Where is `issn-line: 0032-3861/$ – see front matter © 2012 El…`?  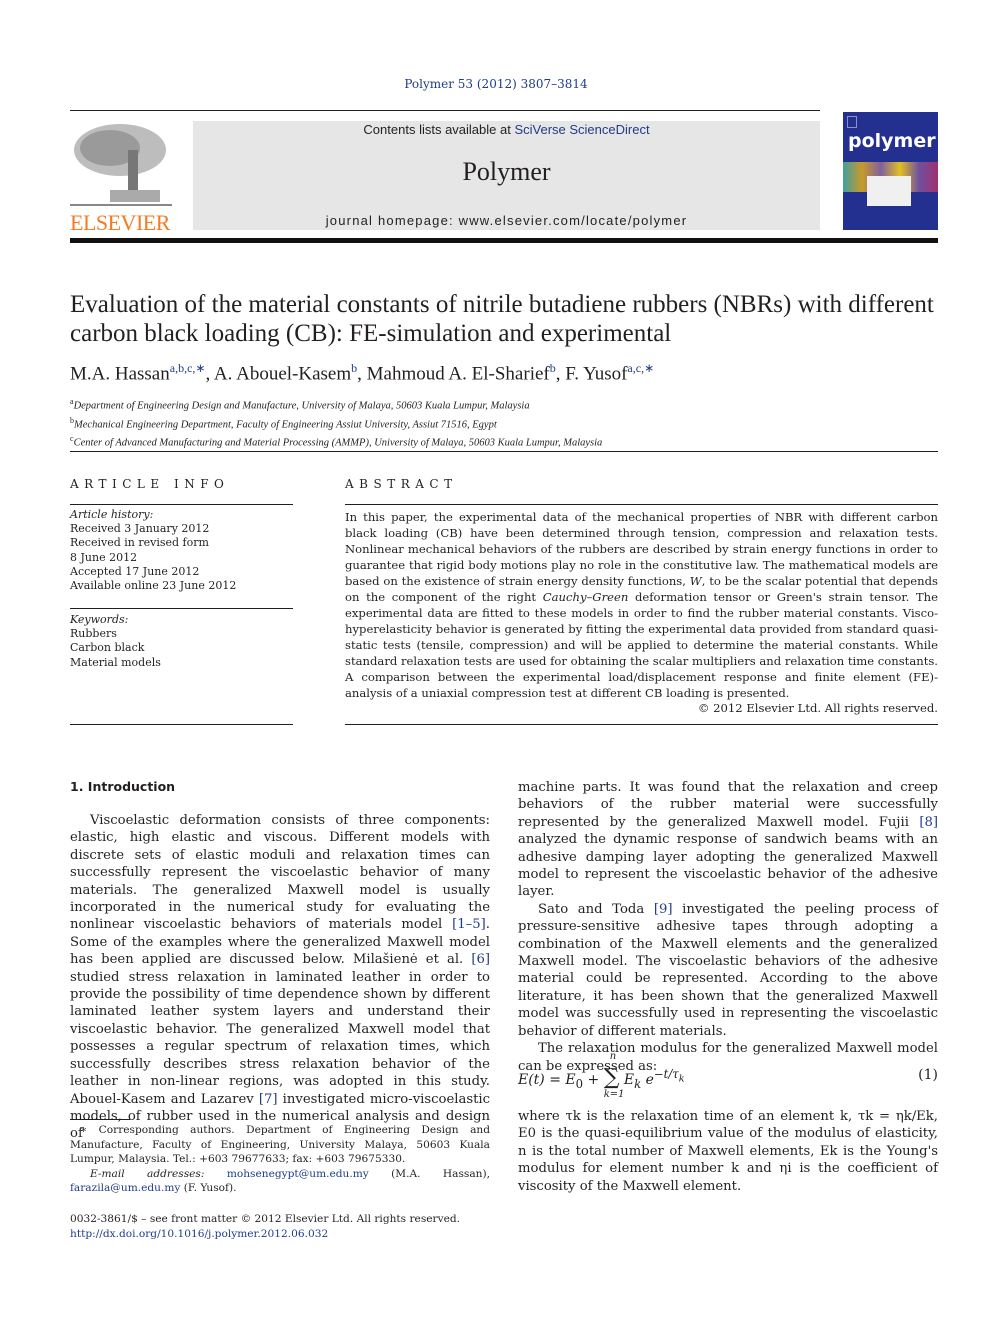 issn-line: 0032-3861/$ – see front matter © 2012 El… is located at coordinates (265, 1219).